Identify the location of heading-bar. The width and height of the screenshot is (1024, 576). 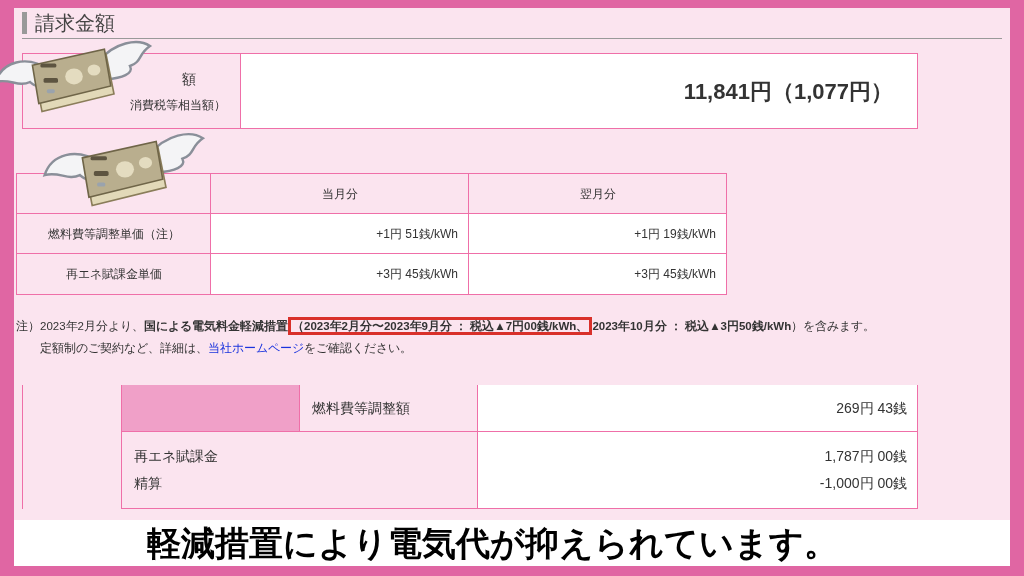
(24, 23).